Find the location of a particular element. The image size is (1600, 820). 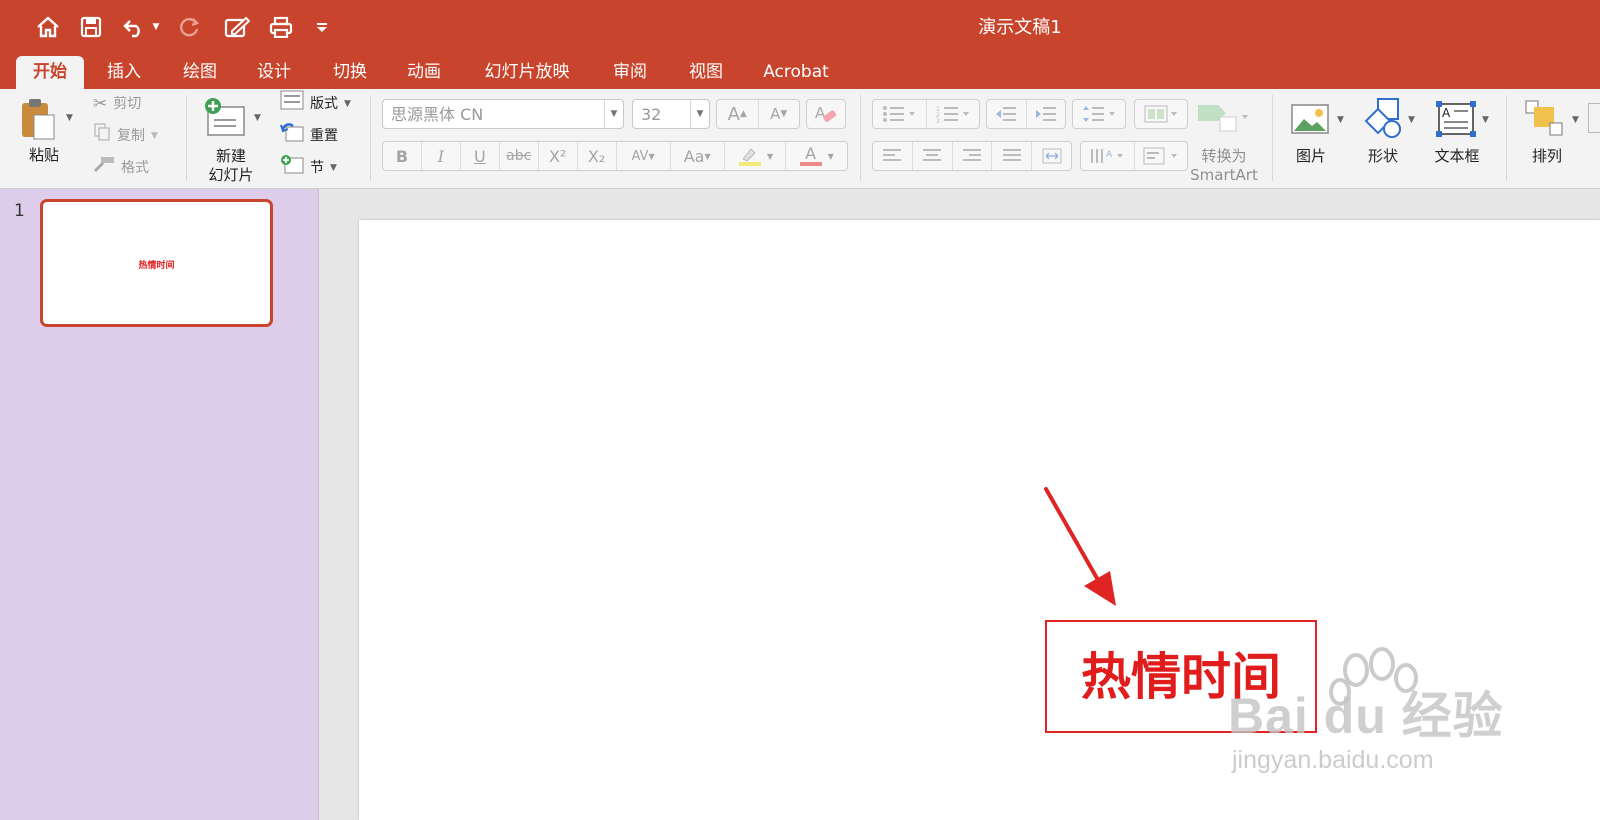

quick-styles-icon is located at coordinates (1594, 118).